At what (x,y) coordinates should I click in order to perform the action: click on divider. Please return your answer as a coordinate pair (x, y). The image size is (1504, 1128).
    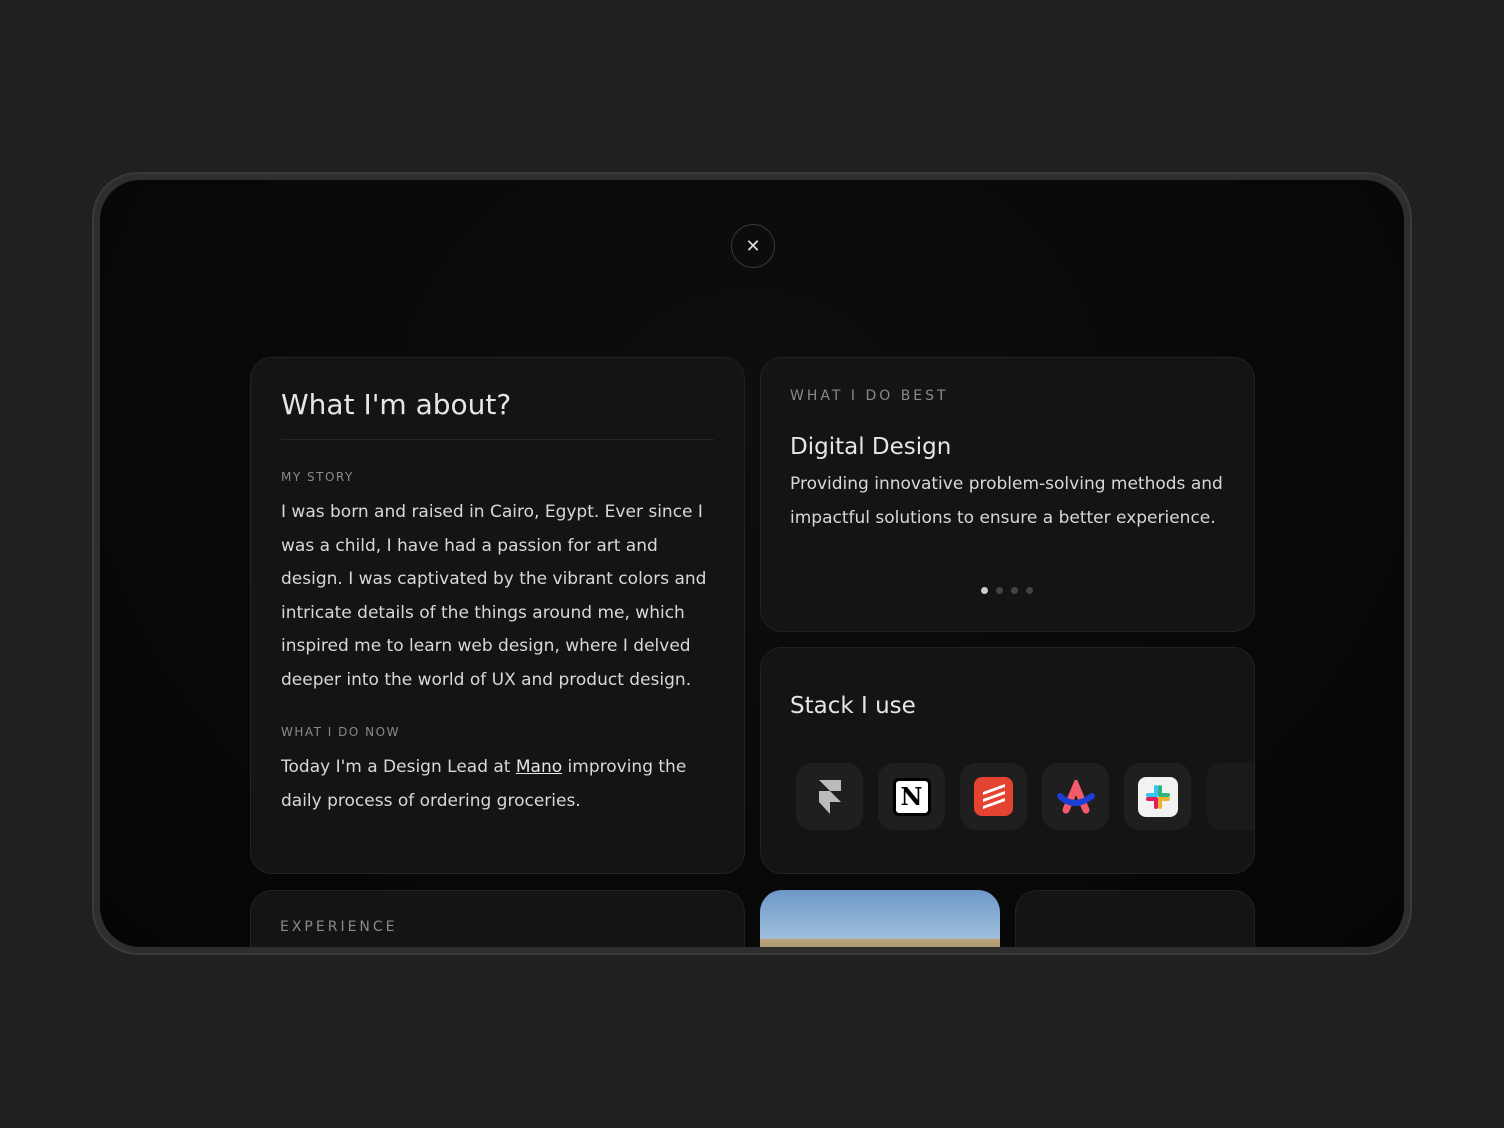
    Looking at the image, I should click on (497, 439).